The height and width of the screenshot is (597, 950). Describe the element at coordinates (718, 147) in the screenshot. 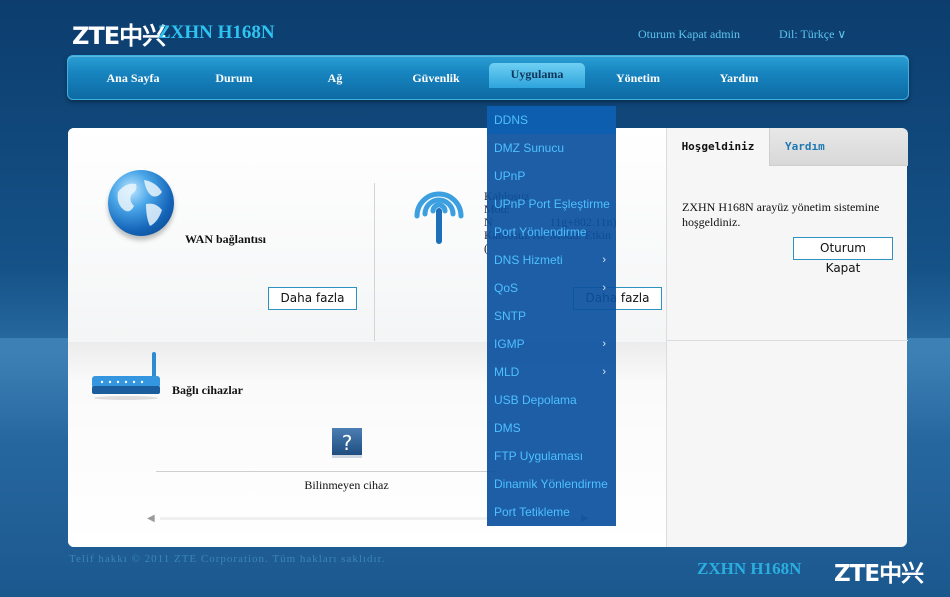

I see `tab-welcome: Hoşgeldiniz` at that location.